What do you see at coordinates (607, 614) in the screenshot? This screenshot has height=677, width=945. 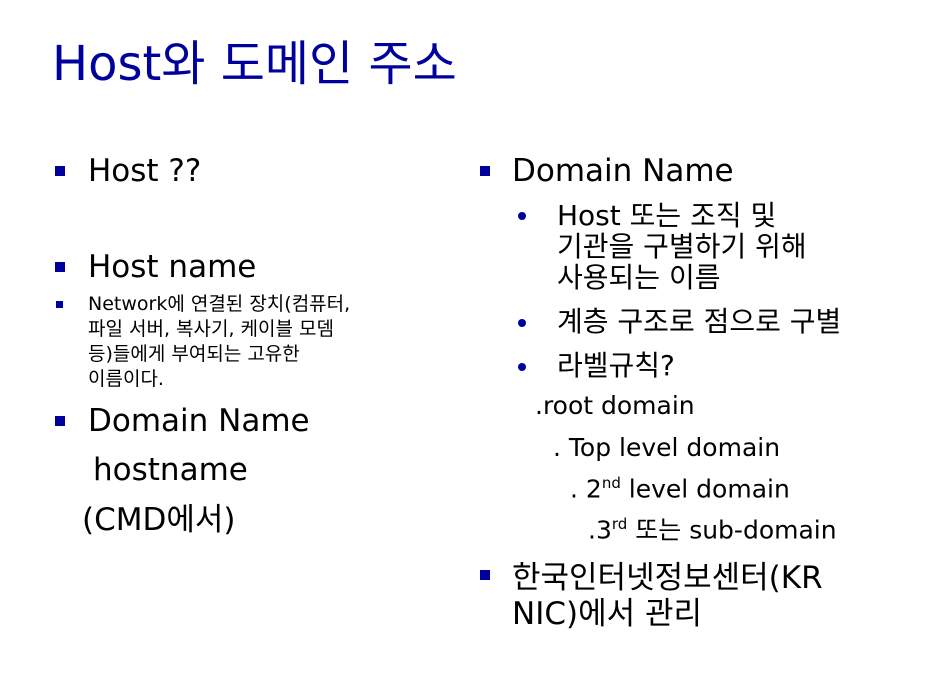 I see `krnic-line: NIC)에서 관리` at bounding box center [607, 614].